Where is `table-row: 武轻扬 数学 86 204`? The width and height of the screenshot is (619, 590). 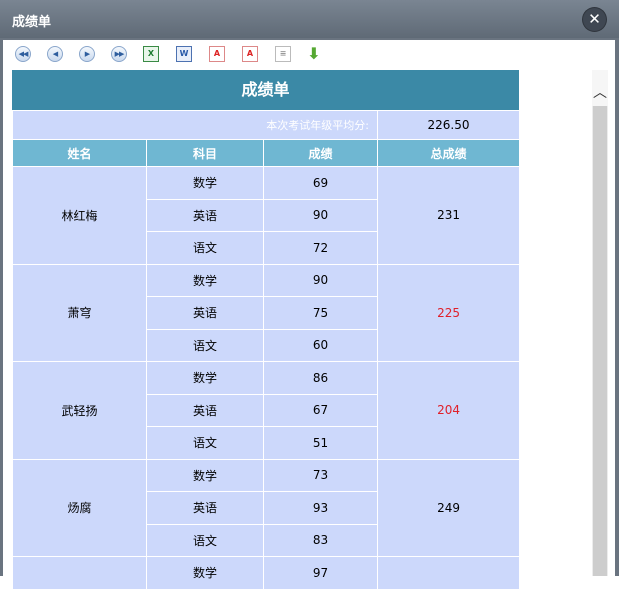 table-row: 武轻扬 数学 86 204 is located at coordinates (266, 410).